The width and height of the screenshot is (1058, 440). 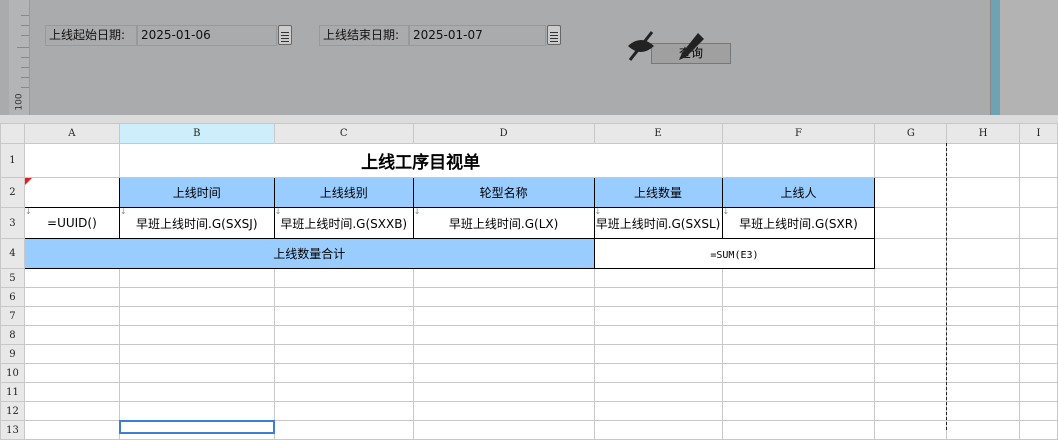 What do you see at coordinates (12, 354) in the screenshot?
I see `row-header: 9` at bounding box center [12, 354].